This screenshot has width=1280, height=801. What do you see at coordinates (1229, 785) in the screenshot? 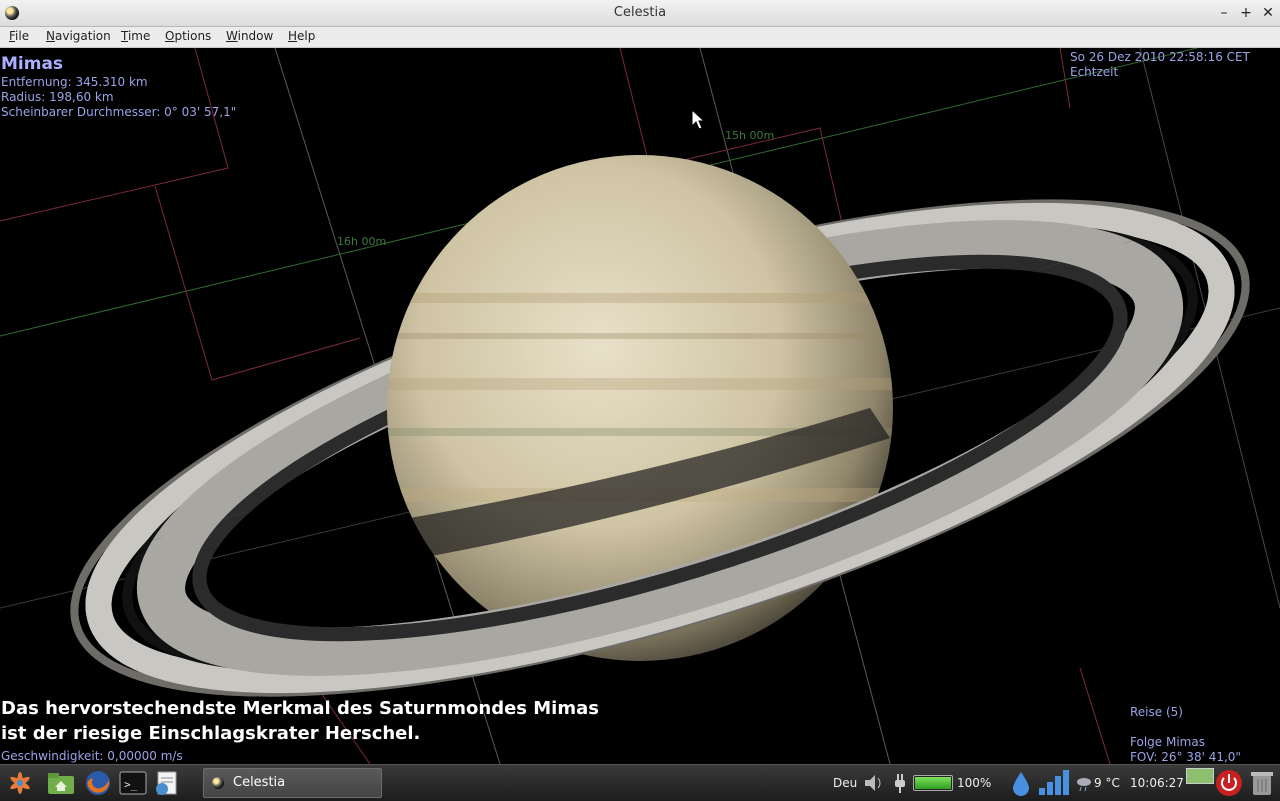
I see `shutdown-icon` at bounding box center [1229, 785].